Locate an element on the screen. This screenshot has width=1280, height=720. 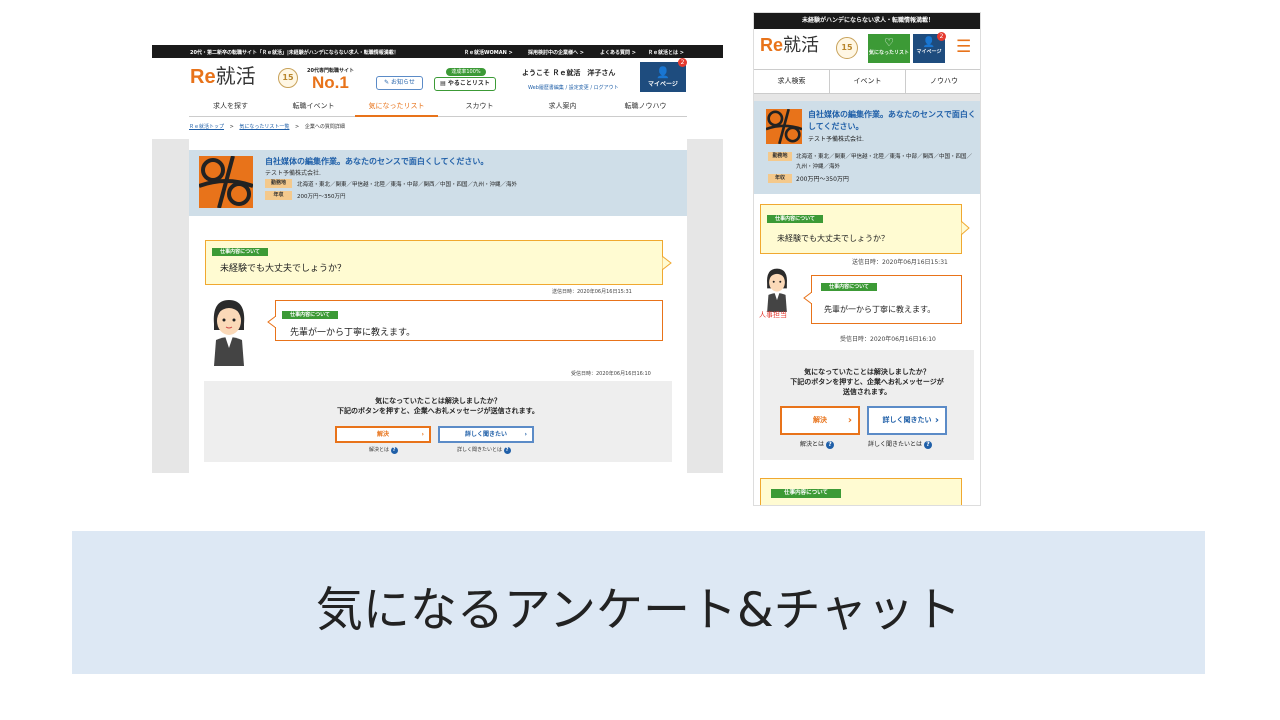
ask-help-link: 詳しく聞きたいとは ? is located at coordinates (484, 450).